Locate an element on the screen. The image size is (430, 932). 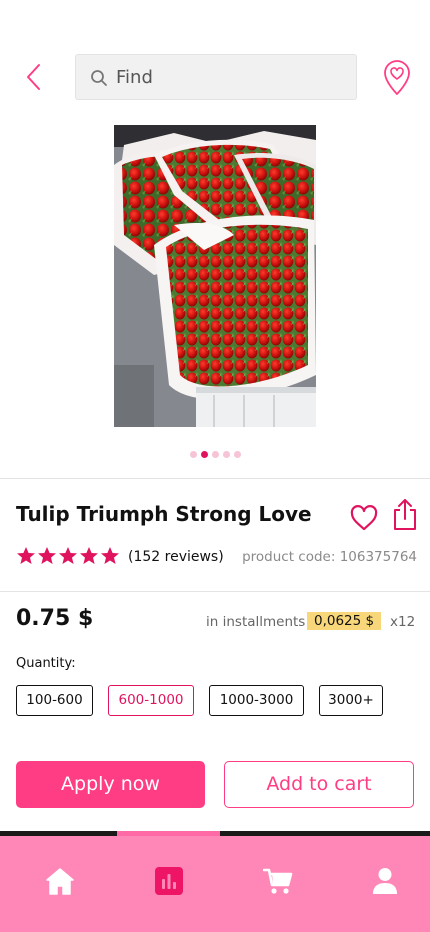
search-icon is located at coordinates (99, 78).